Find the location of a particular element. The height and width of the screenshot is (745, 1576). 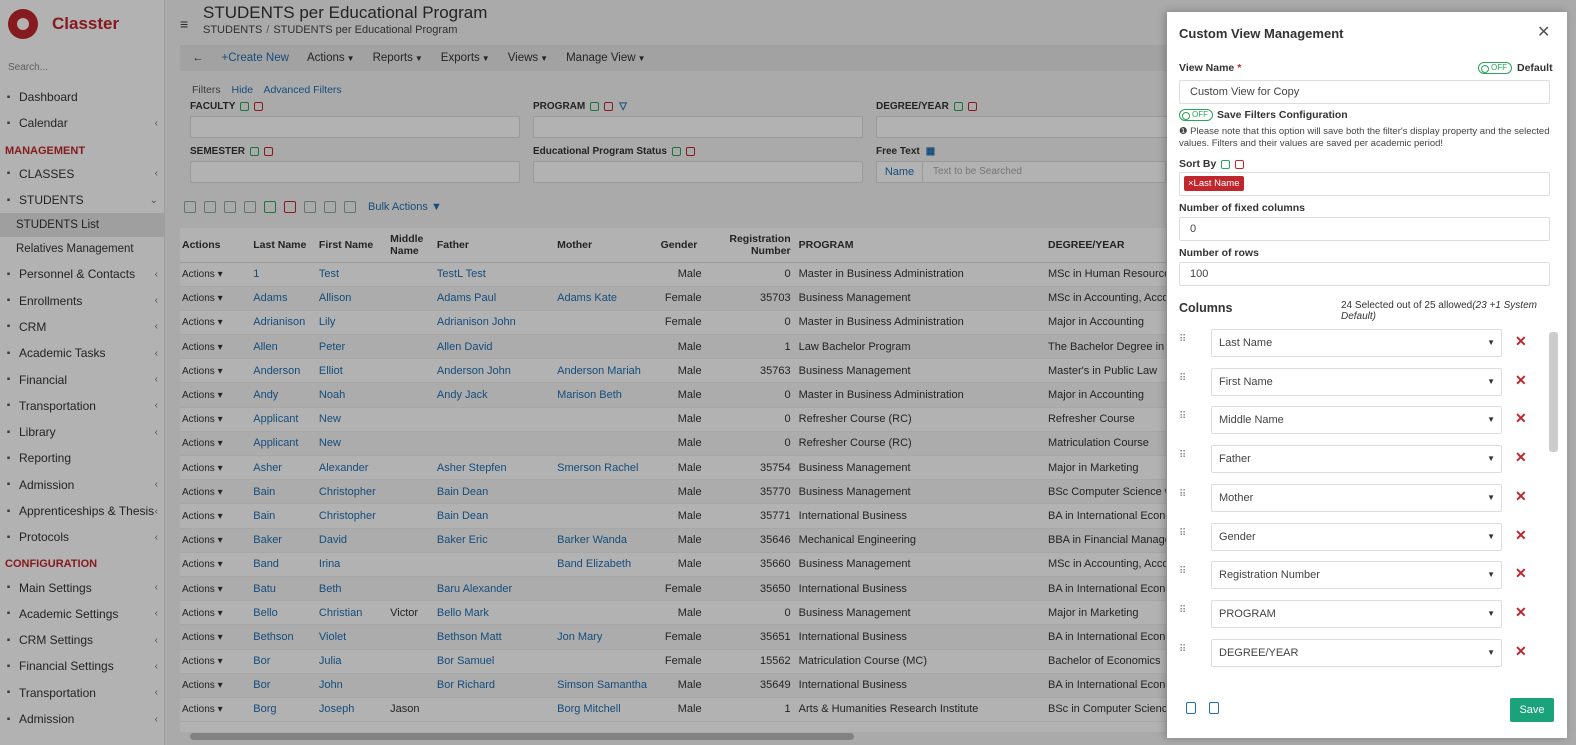

check-icon is located at coordinates (1226, 164).